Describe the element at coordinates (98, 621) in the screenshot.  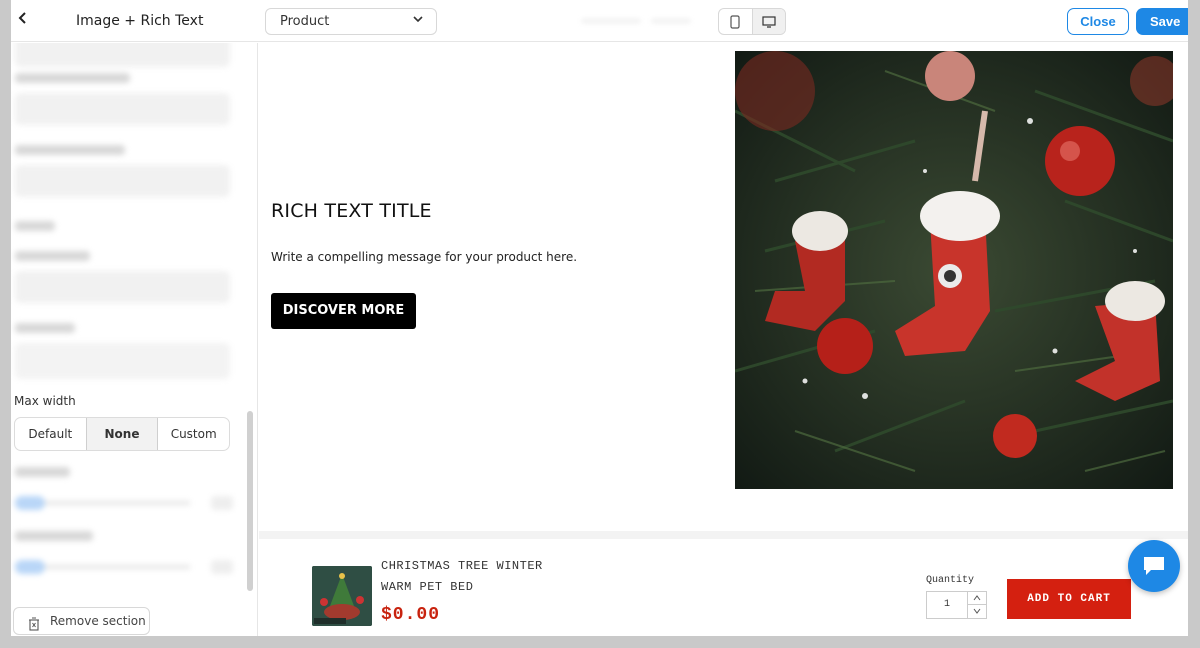
I see `remove-section-label: Remove section` at that location.